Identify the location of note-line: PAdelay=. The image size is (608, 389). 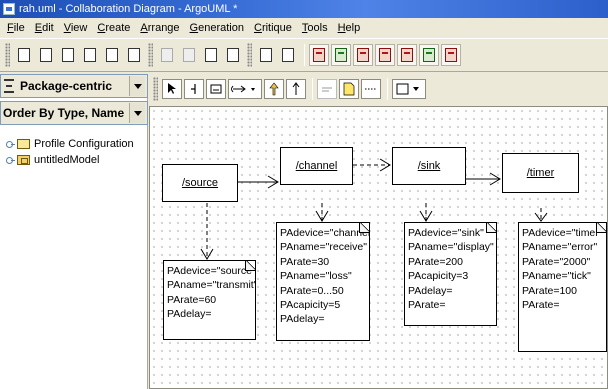
(302, 319).